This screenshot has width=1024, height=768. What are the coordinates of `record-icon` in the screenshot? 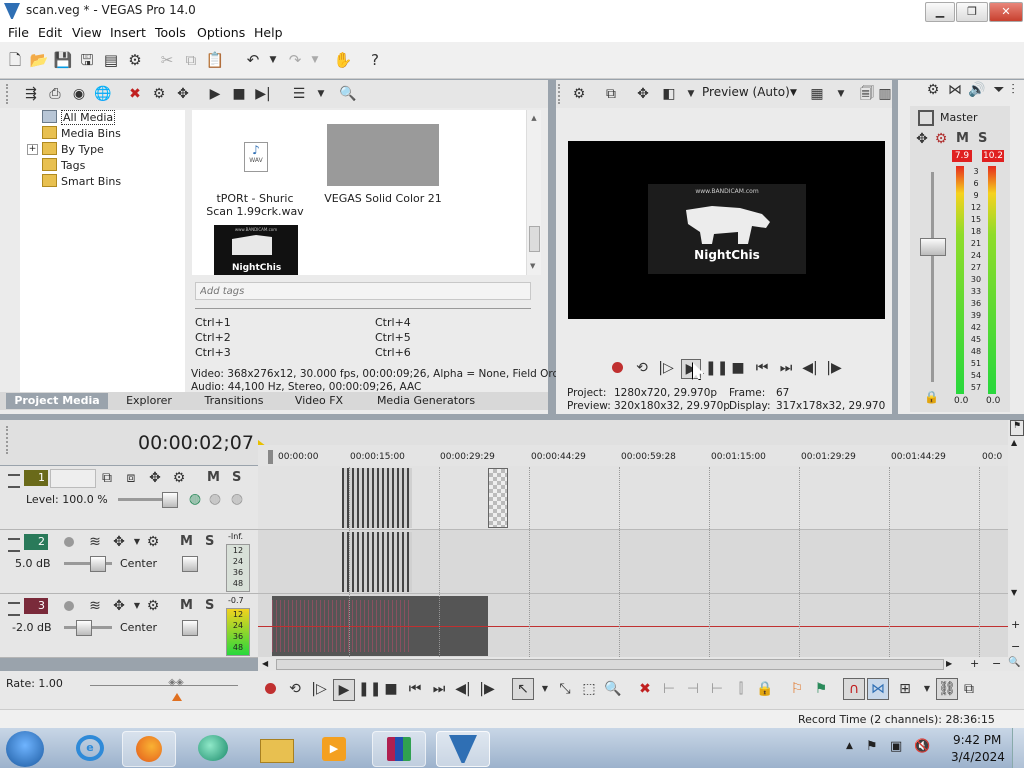 It's located at (270, 688).